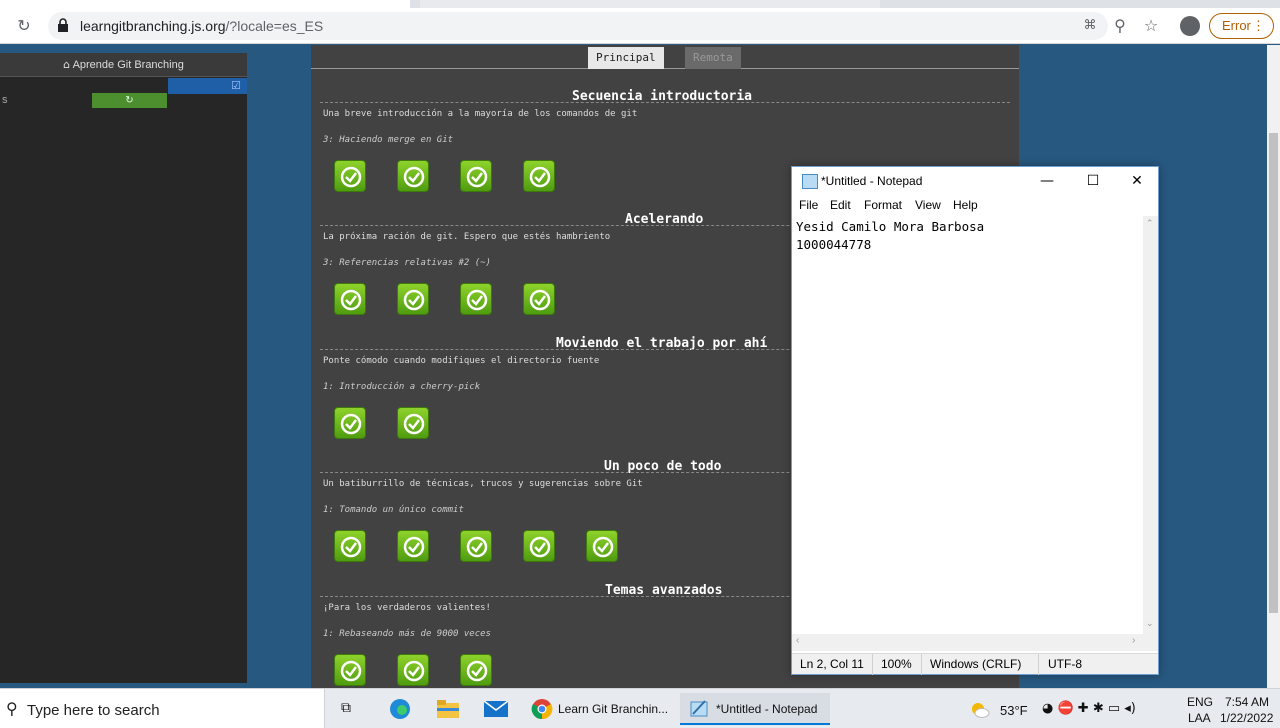  I want to click on file-explorer-icon, so click(448, 709).